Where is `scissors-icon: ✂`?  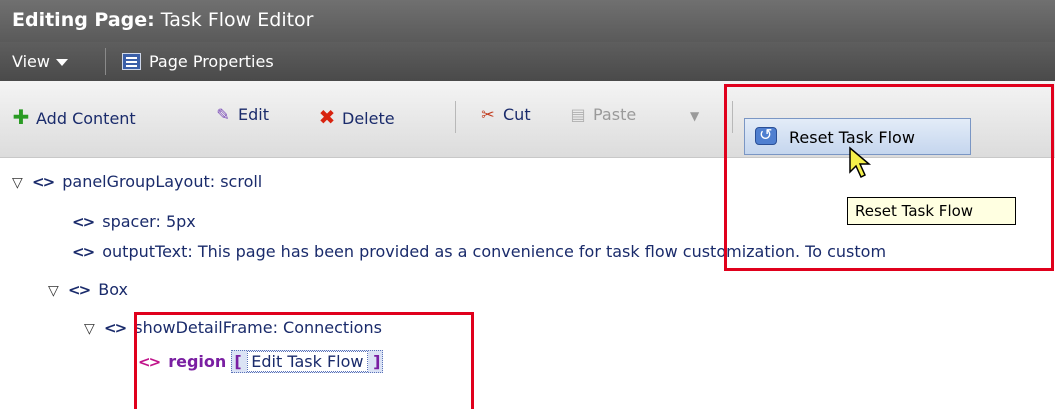
scissors-icon: ✂ is located at coordinates (488, 114).